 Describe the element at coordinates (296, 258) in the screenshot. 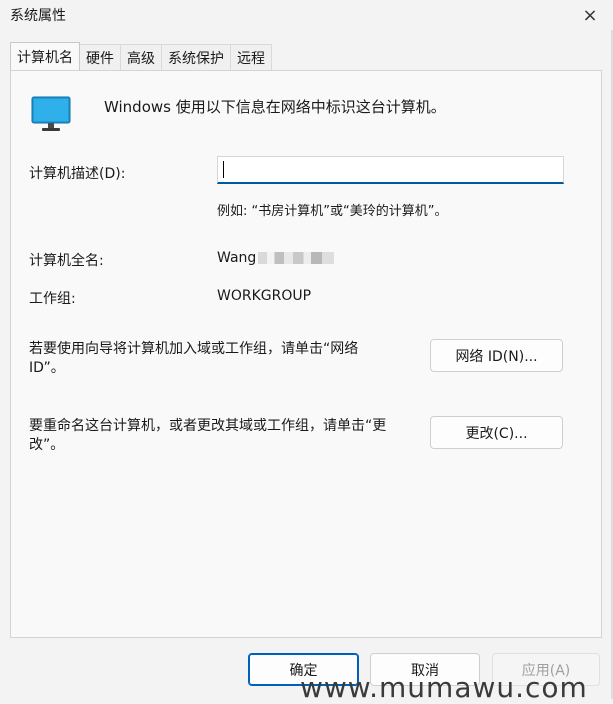

I see `redacted-blur` at that location.